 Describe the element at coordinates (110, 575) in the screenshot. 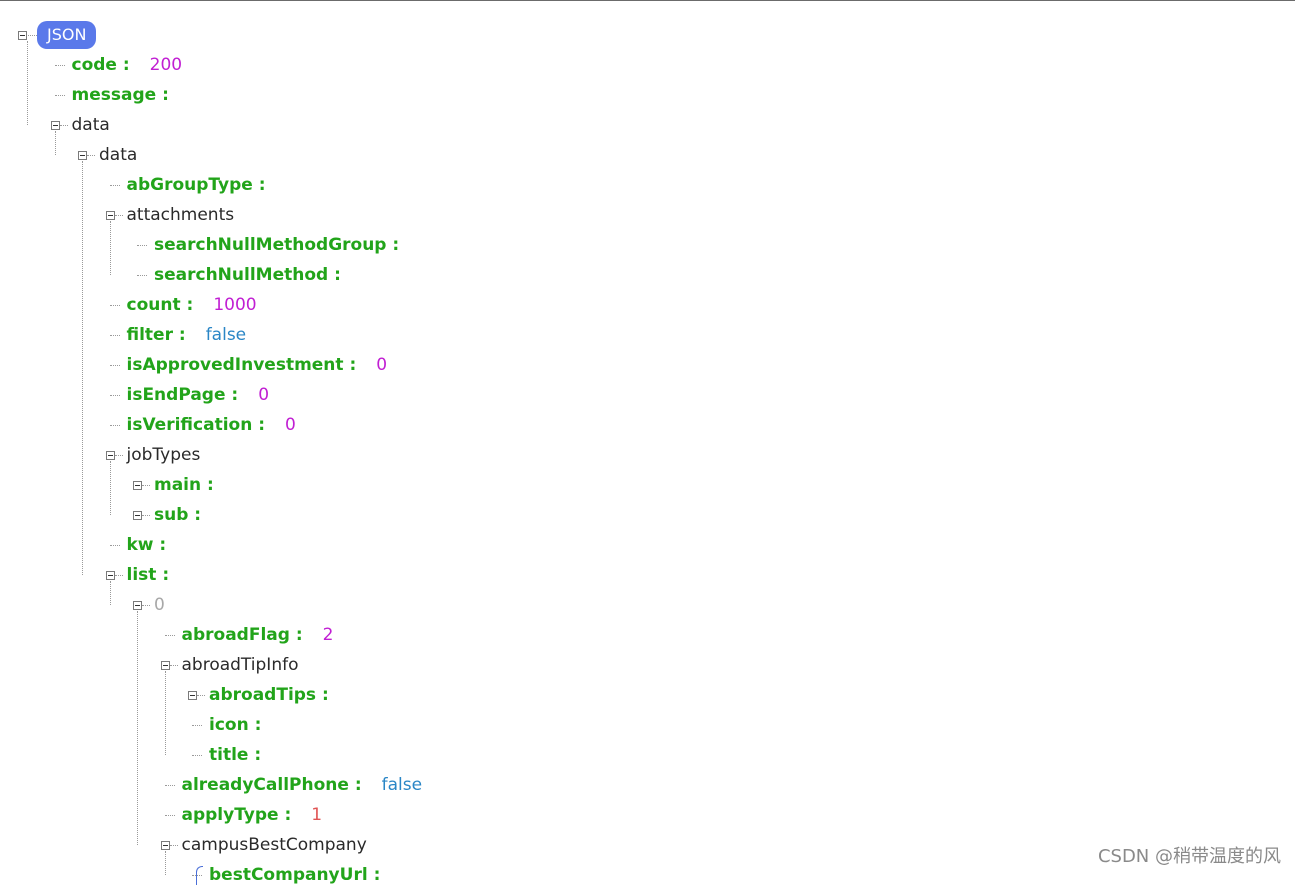

I see `collapse-toggle-list` at that location.